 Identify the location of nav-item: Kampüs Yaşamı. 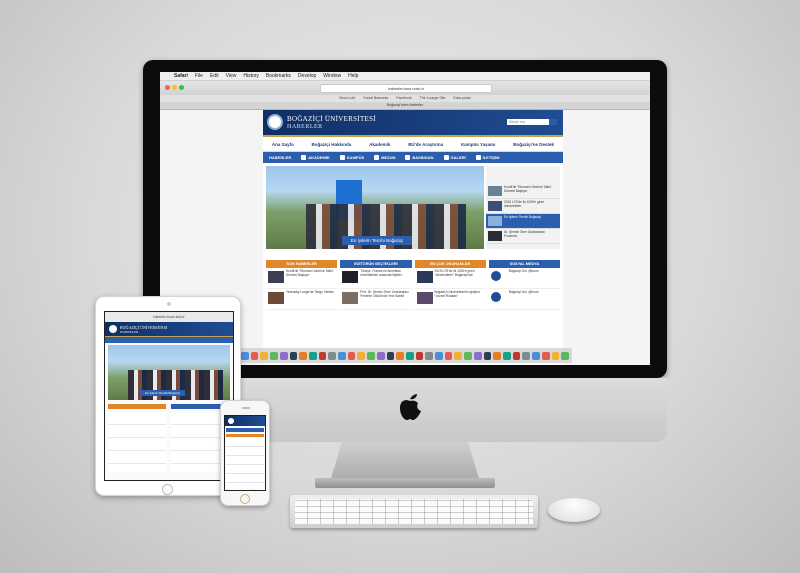
(478, 144).